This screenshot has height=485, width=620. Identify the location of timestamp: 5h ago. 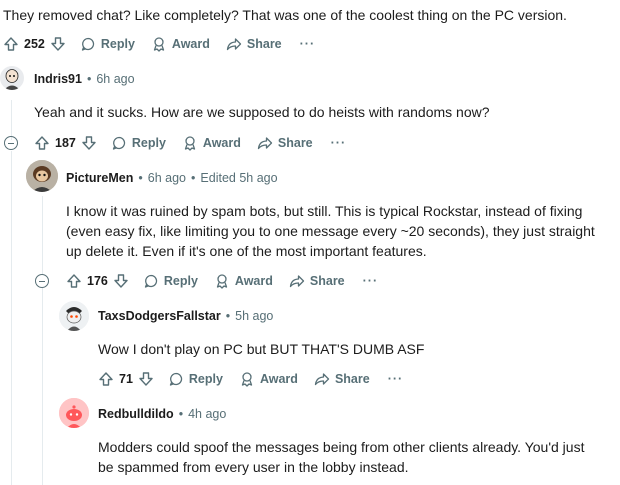
(254, 316).